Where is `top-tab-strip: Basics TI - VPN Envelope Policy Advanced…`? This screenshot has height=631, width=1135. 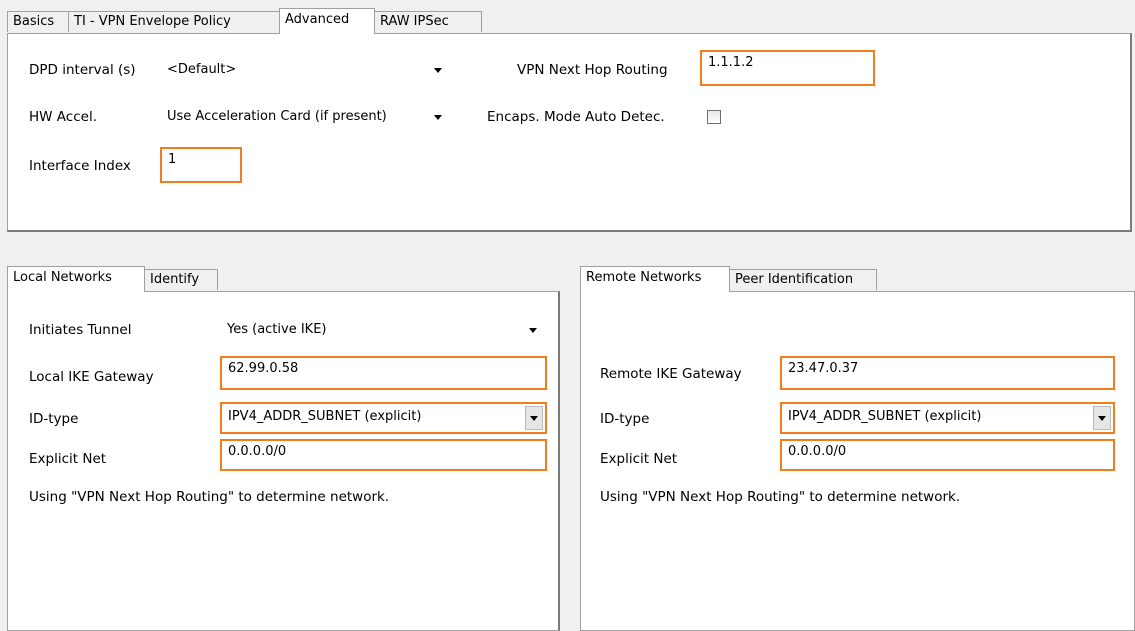
top-tab-strip: Basics TI - VPN Envelope Policy Advanced… is located at coordinates (257, 21).